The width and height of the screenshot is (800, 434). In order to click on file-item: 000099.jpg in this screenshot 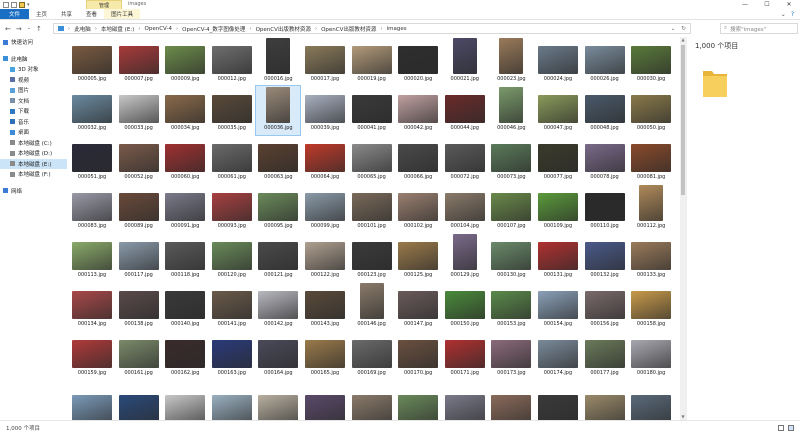, I will do `click(325, 208)`.